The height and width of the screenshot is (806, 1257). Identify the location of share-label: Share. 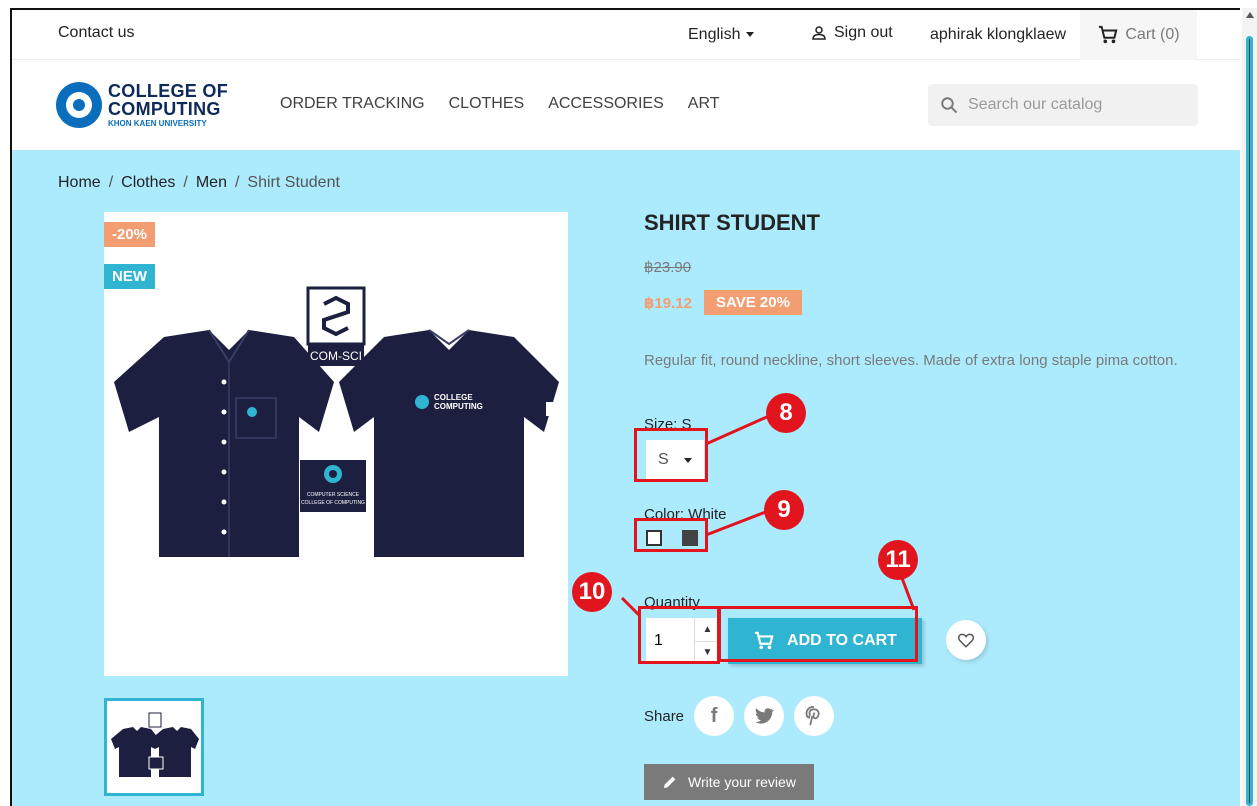
(664, 716).